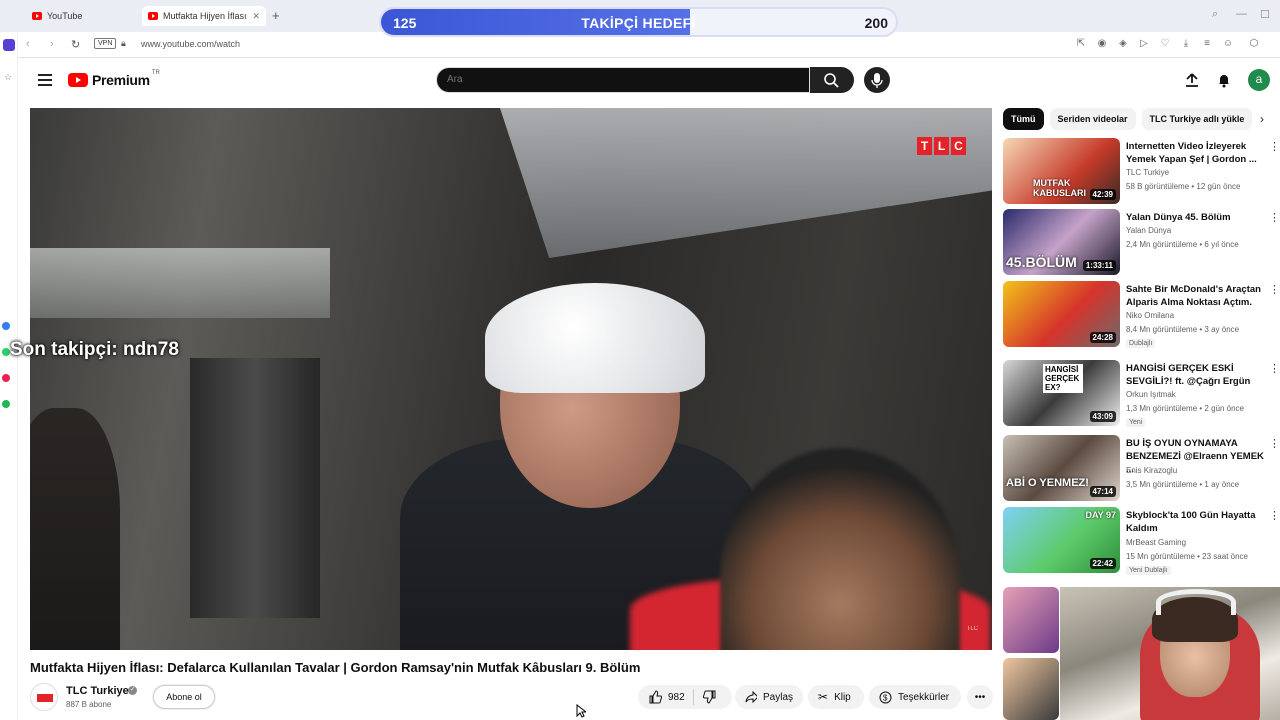 Image resolution: width=1280 pixels, height=720 pixels. Describe the element at coordinates (1186, 44) in the screenshot. I see `download-icon: ⤓` at that location.